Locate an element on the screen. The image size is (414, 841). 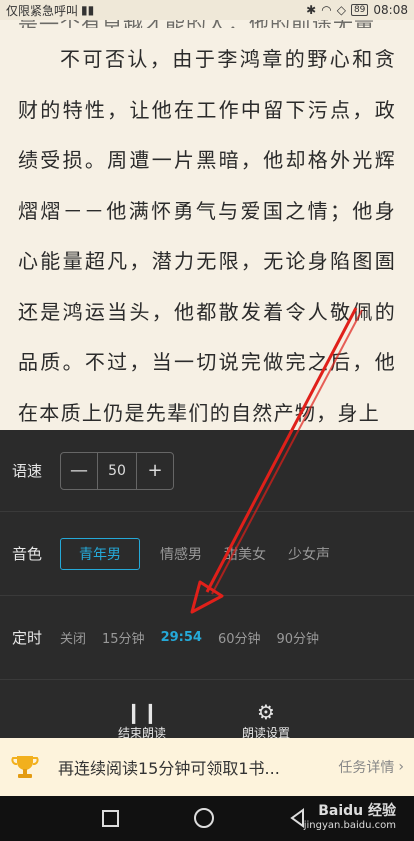
speed-value: 50 is located at coordinates (117, 470).